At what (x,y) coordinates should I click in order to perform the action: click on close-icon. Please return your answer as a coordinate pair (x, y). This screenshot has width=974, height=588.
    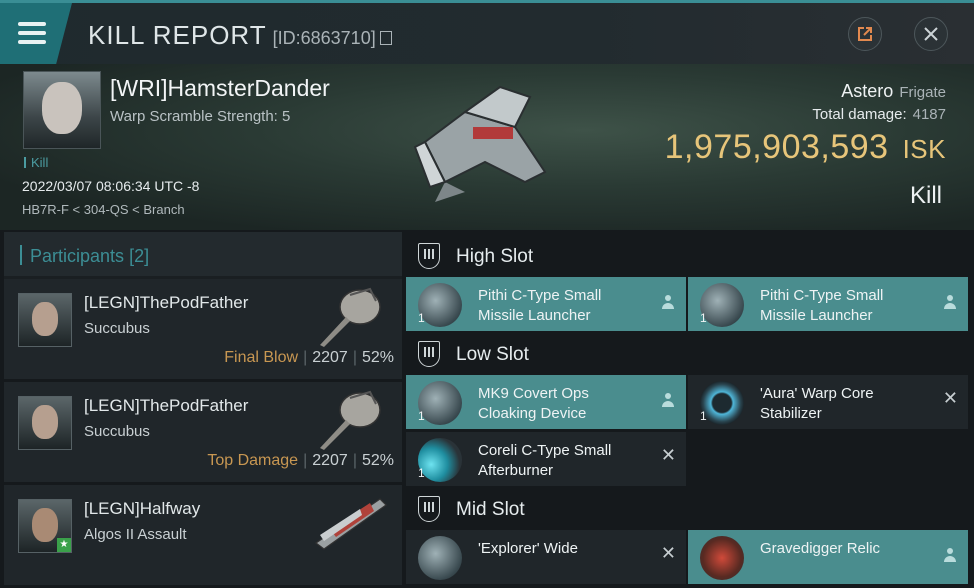
    Looking at the image, I should click on (931, 34).